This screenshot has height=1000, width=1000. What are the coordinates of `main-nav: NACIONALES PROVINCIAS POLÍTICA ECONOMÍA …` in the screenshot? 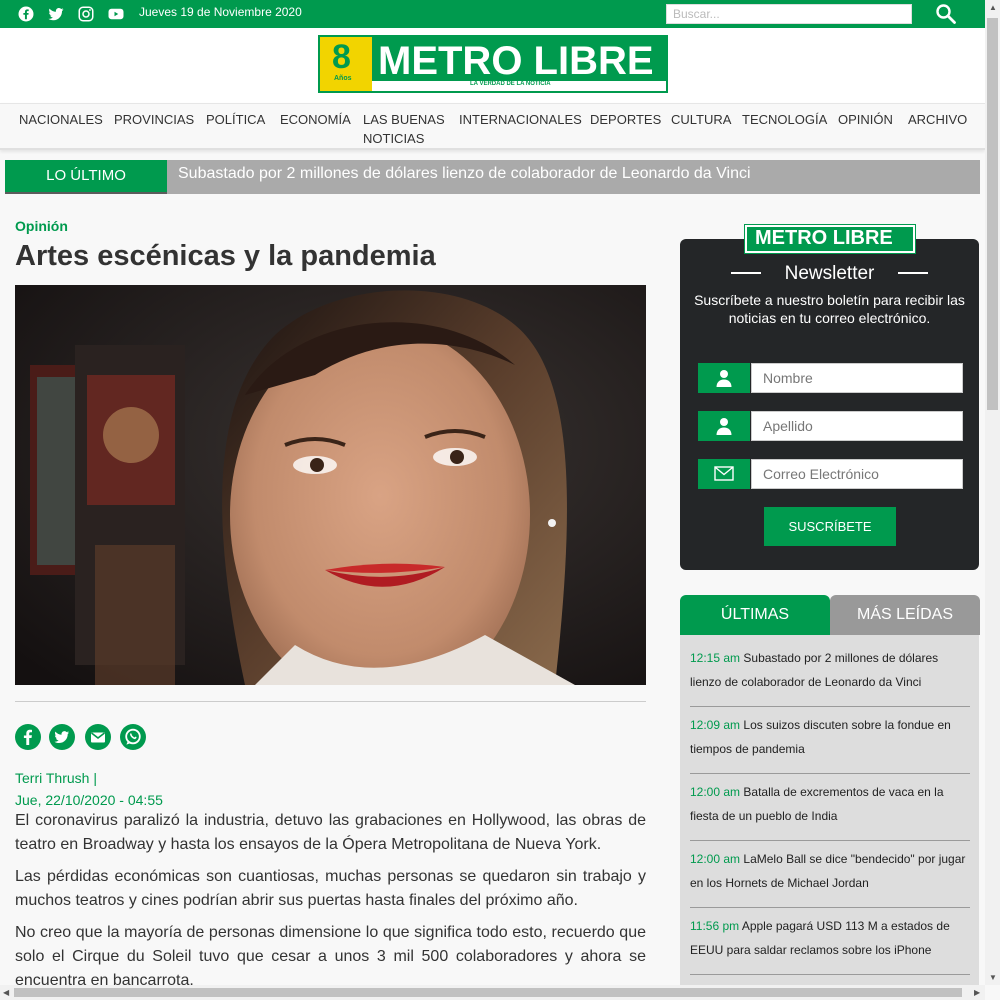 It's located at (492, 126).